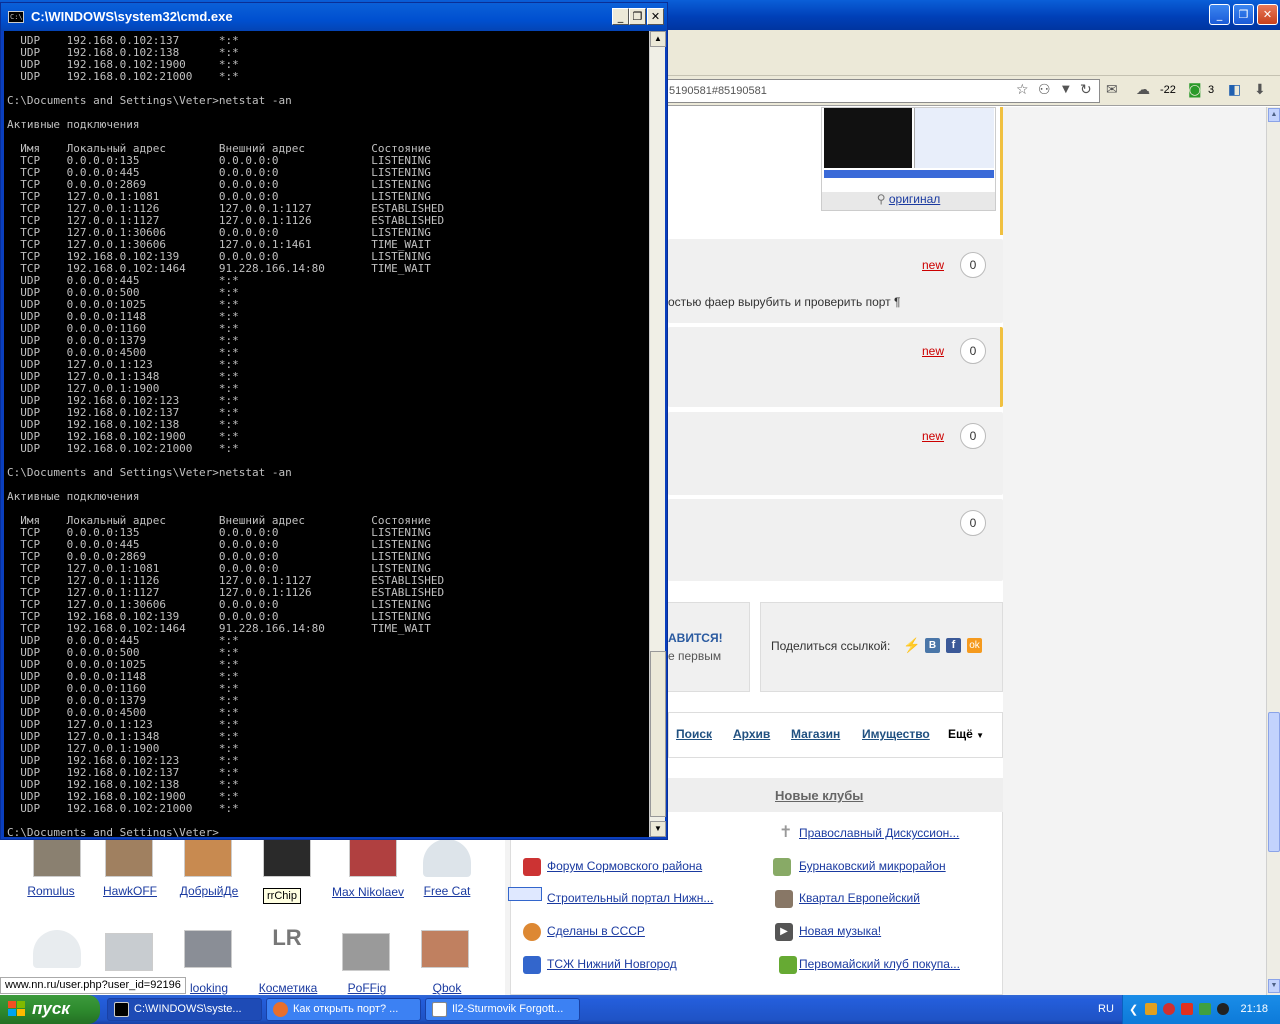 The height and width of the screenshot is (1024, 1280). What do you see at coordinates (73, 496) in the screenshot?
I see `console-line: Активные подключения` at bounding box center [73, 496].